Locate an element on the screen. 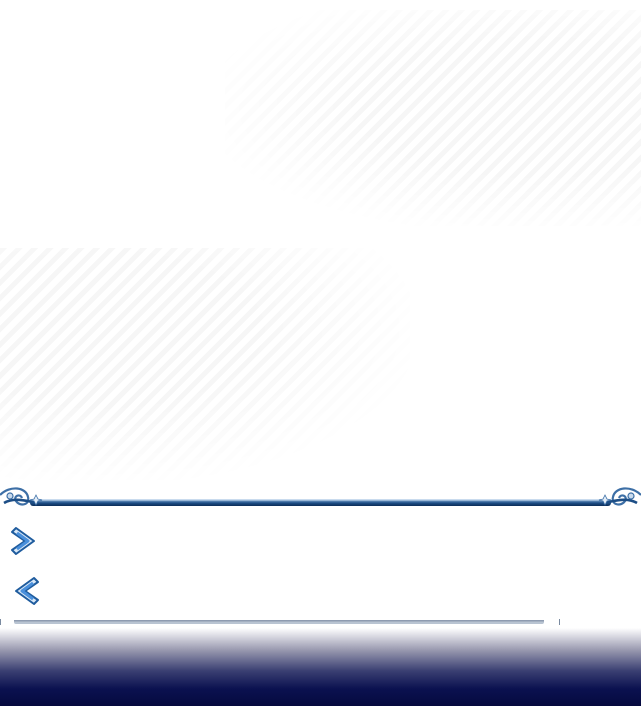 The height and width of the screenshot is (706, 641). divider-flourish-right is located at coordinates (619, 496).